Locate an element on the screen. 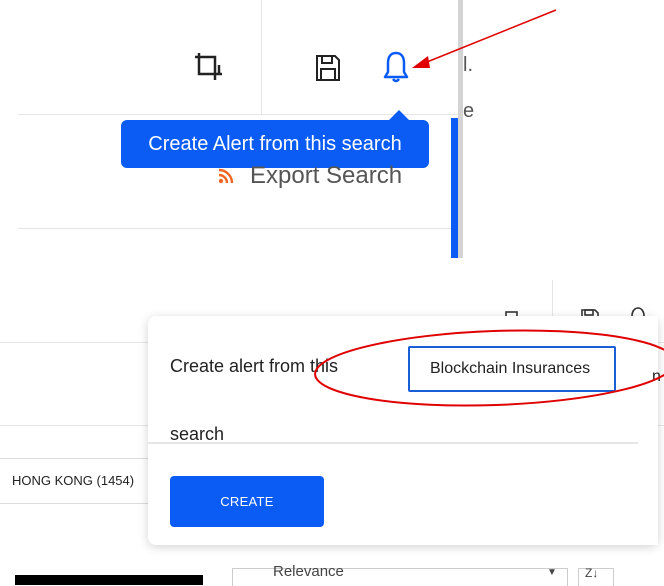 The width and height of the screenshot is (664, 586). sort-direction-label: Z↓ is located at coordinates (592, 573).